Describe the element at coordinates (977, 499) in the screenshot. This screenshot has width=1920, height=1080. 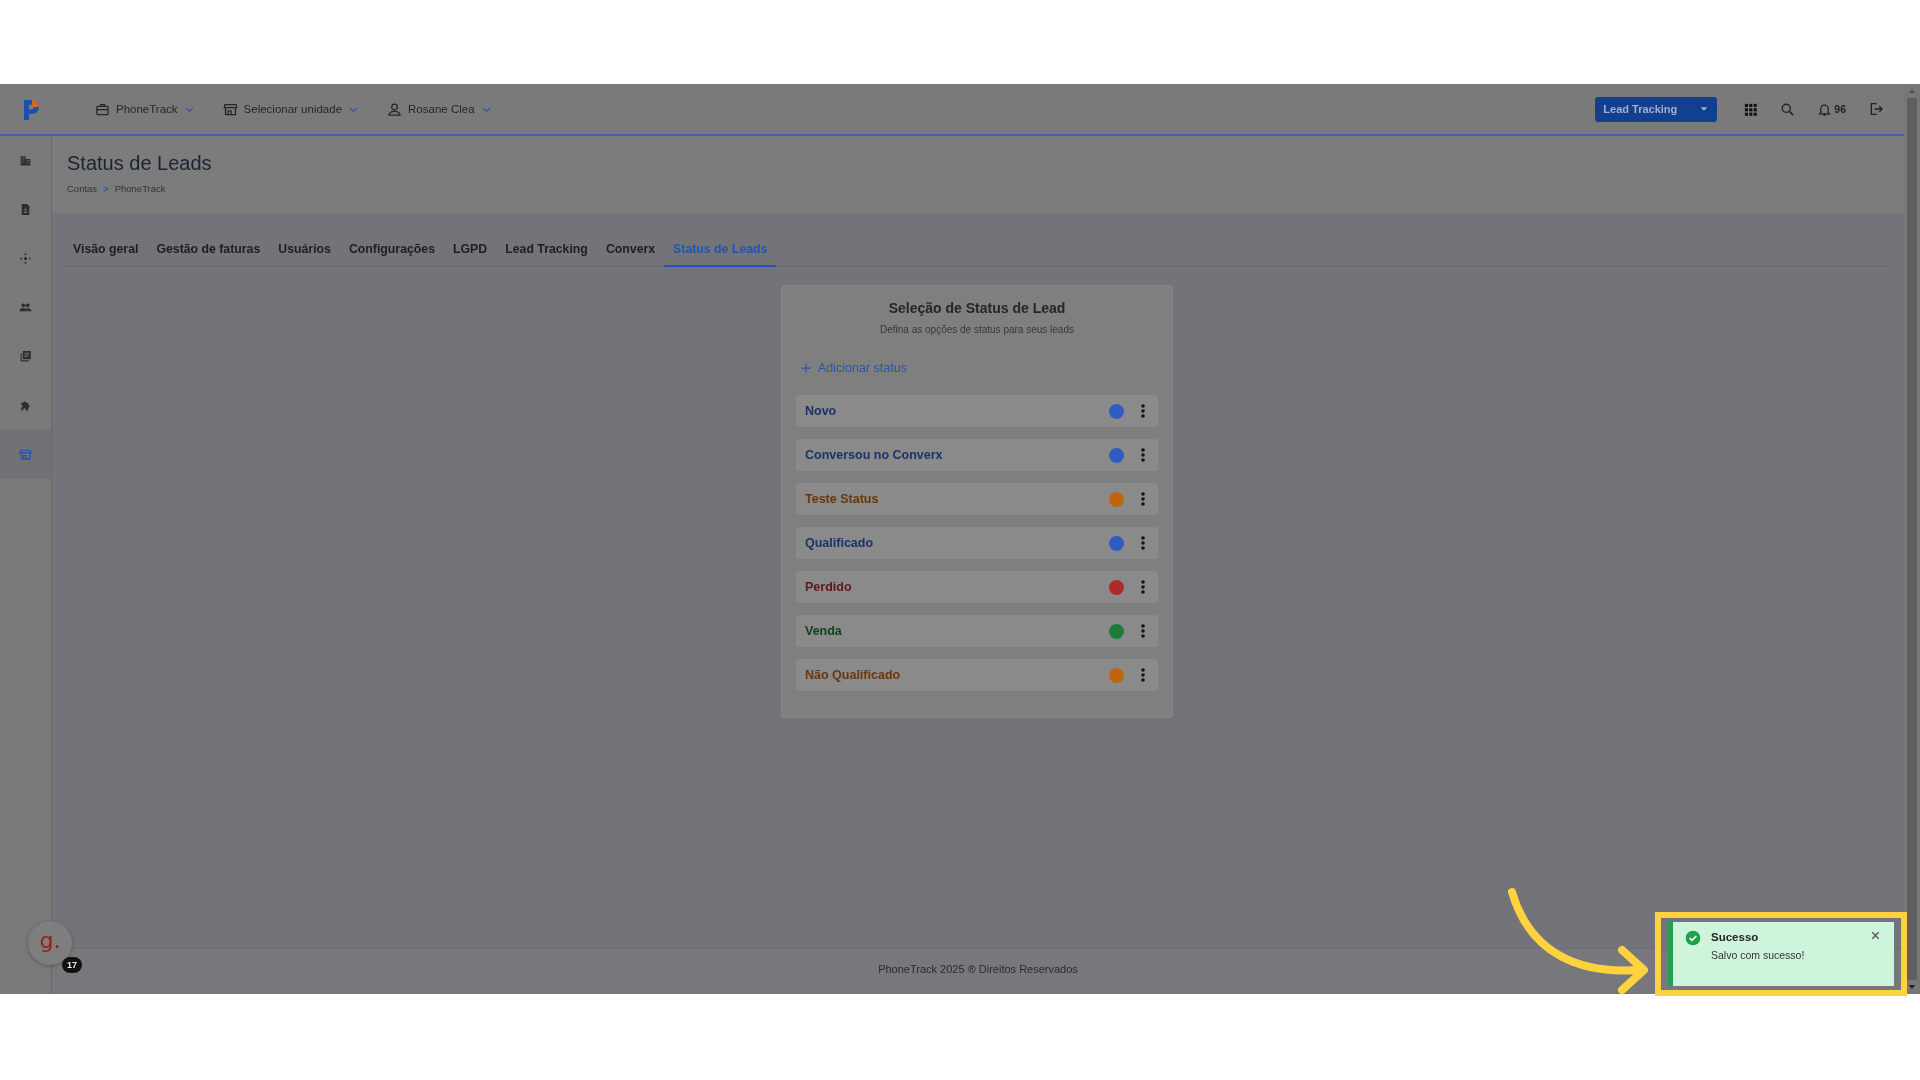
I see `status-row: Teste Status` at that location.